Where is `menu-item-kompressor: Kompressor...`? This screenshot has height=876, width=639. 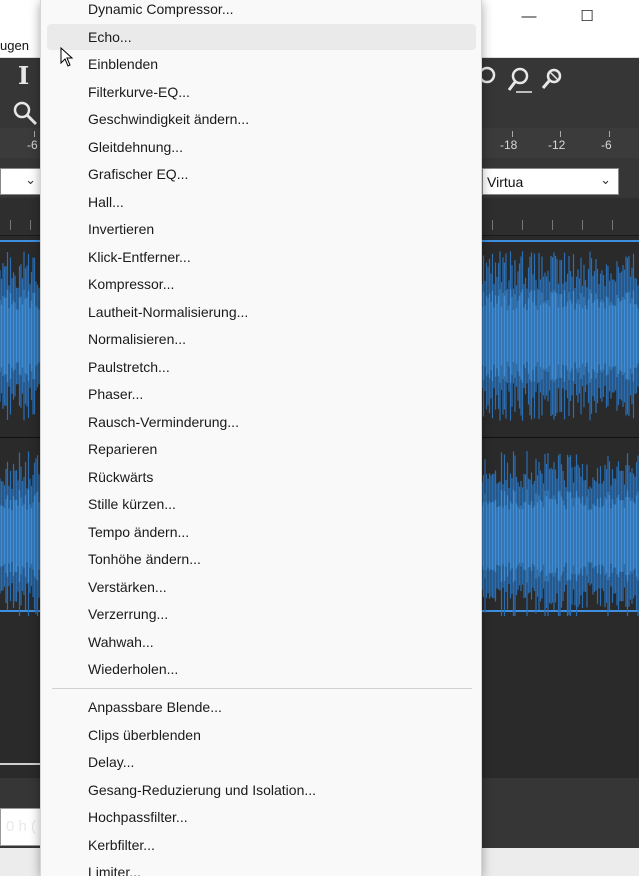
menu-item-kompressor: Kompressor... is located at coordinates (261, 284).